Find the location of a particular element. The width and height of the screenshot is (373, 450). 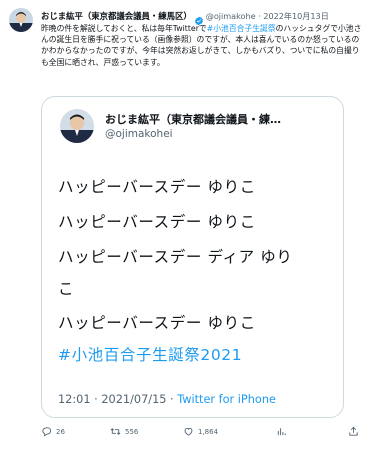

like-button: 1,864 is located at coordinates (200, 431).